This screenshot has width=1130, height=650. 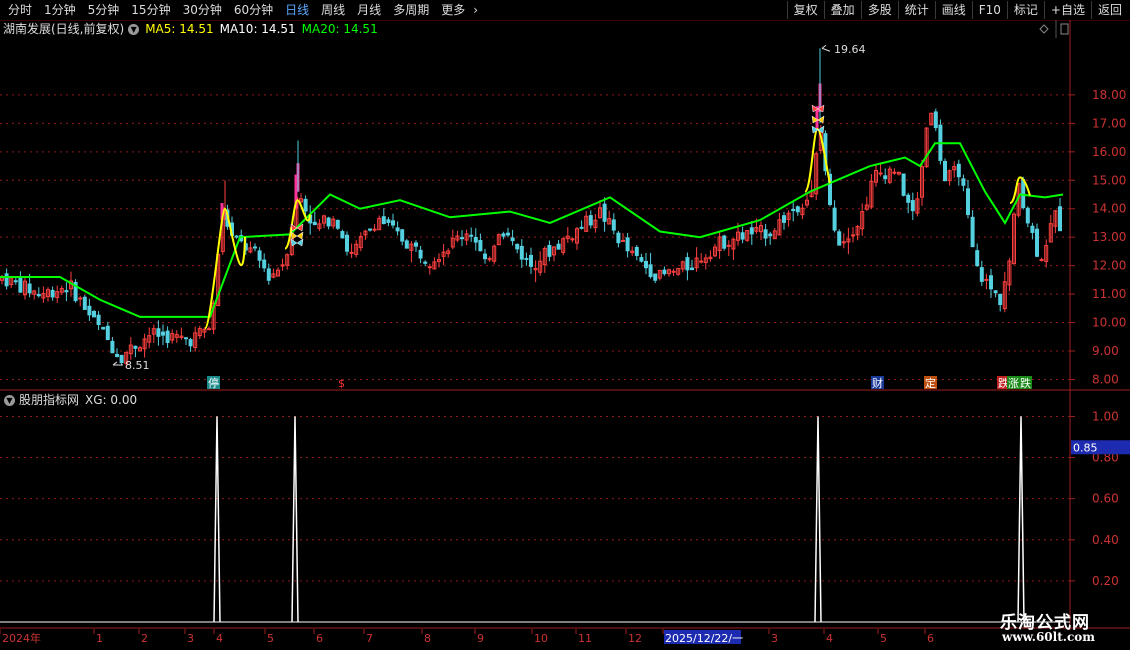 What do you see at coordinates (635, 638) in the screenshot?
I see `time-label: 12` at bounding box center [635, 638].